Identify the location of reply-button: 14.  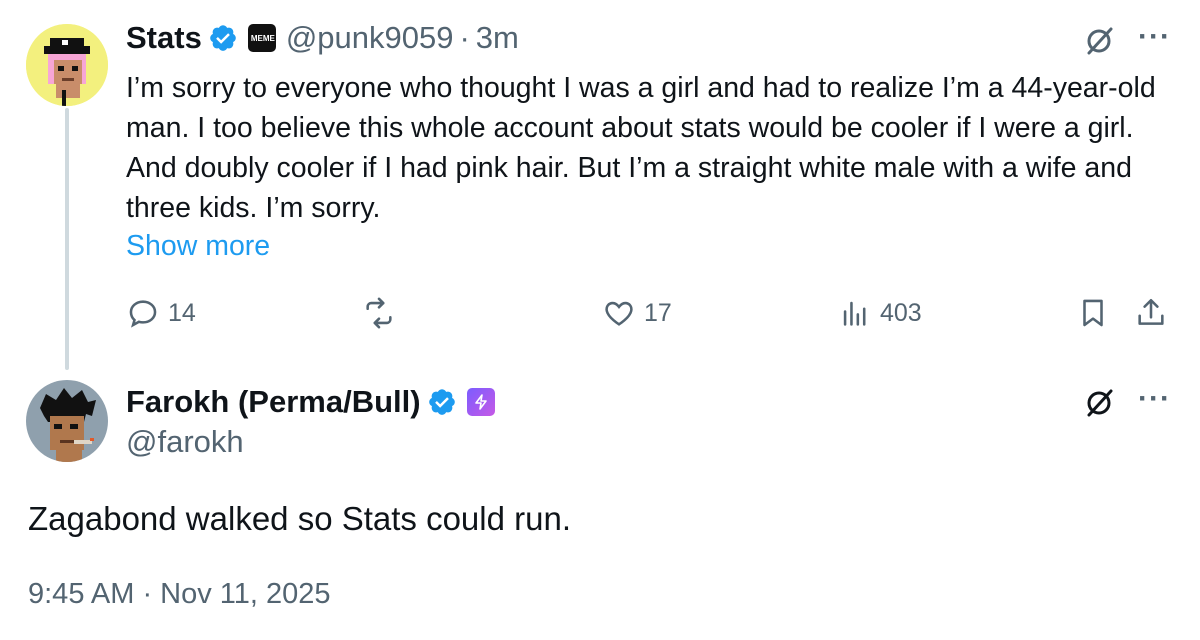
(161, 313).